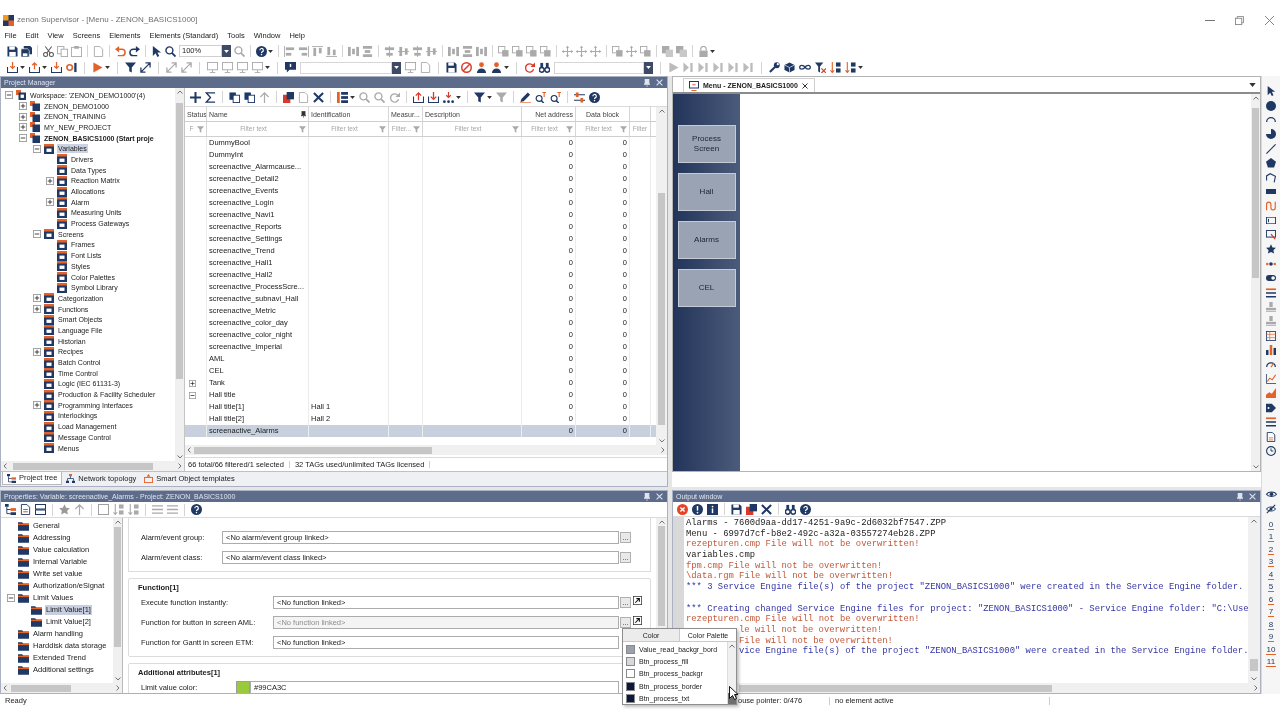 The image size is (1280, 720). I want to click on star-icon, so click(1271, 249).